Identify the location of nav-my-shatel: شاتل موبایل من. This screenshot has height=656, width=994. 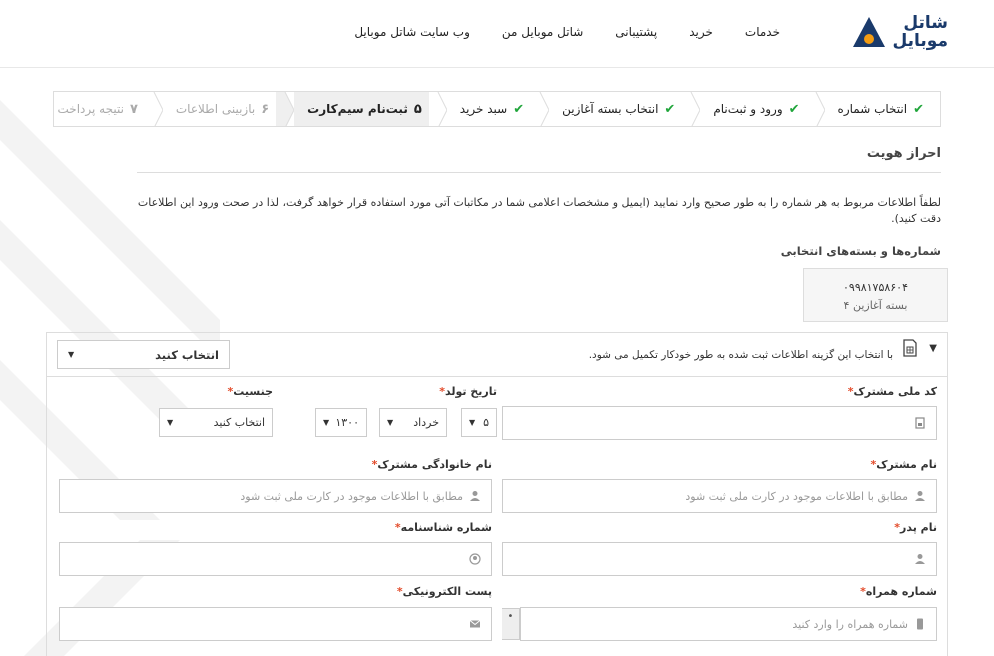
(542, 32).